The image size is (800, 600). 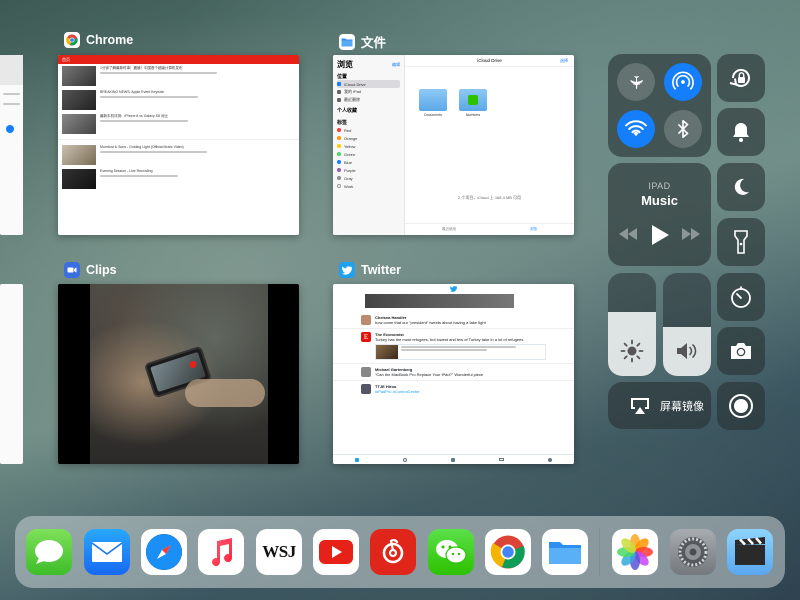 What do you see at coordinates (101, 270) in the screenshot?
I see `clips-label: Clips` at bounding box center [101, 270].